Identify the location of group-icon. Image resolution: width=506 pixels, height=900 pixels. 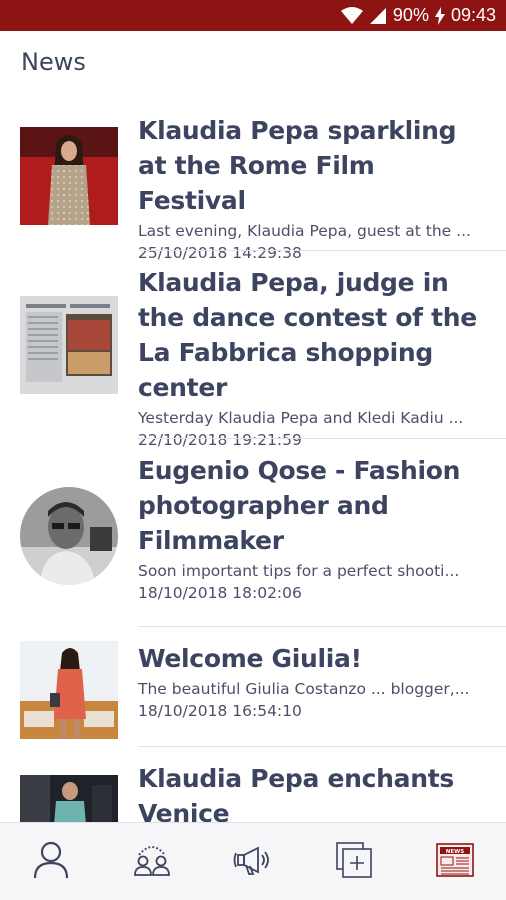
(152, 862).